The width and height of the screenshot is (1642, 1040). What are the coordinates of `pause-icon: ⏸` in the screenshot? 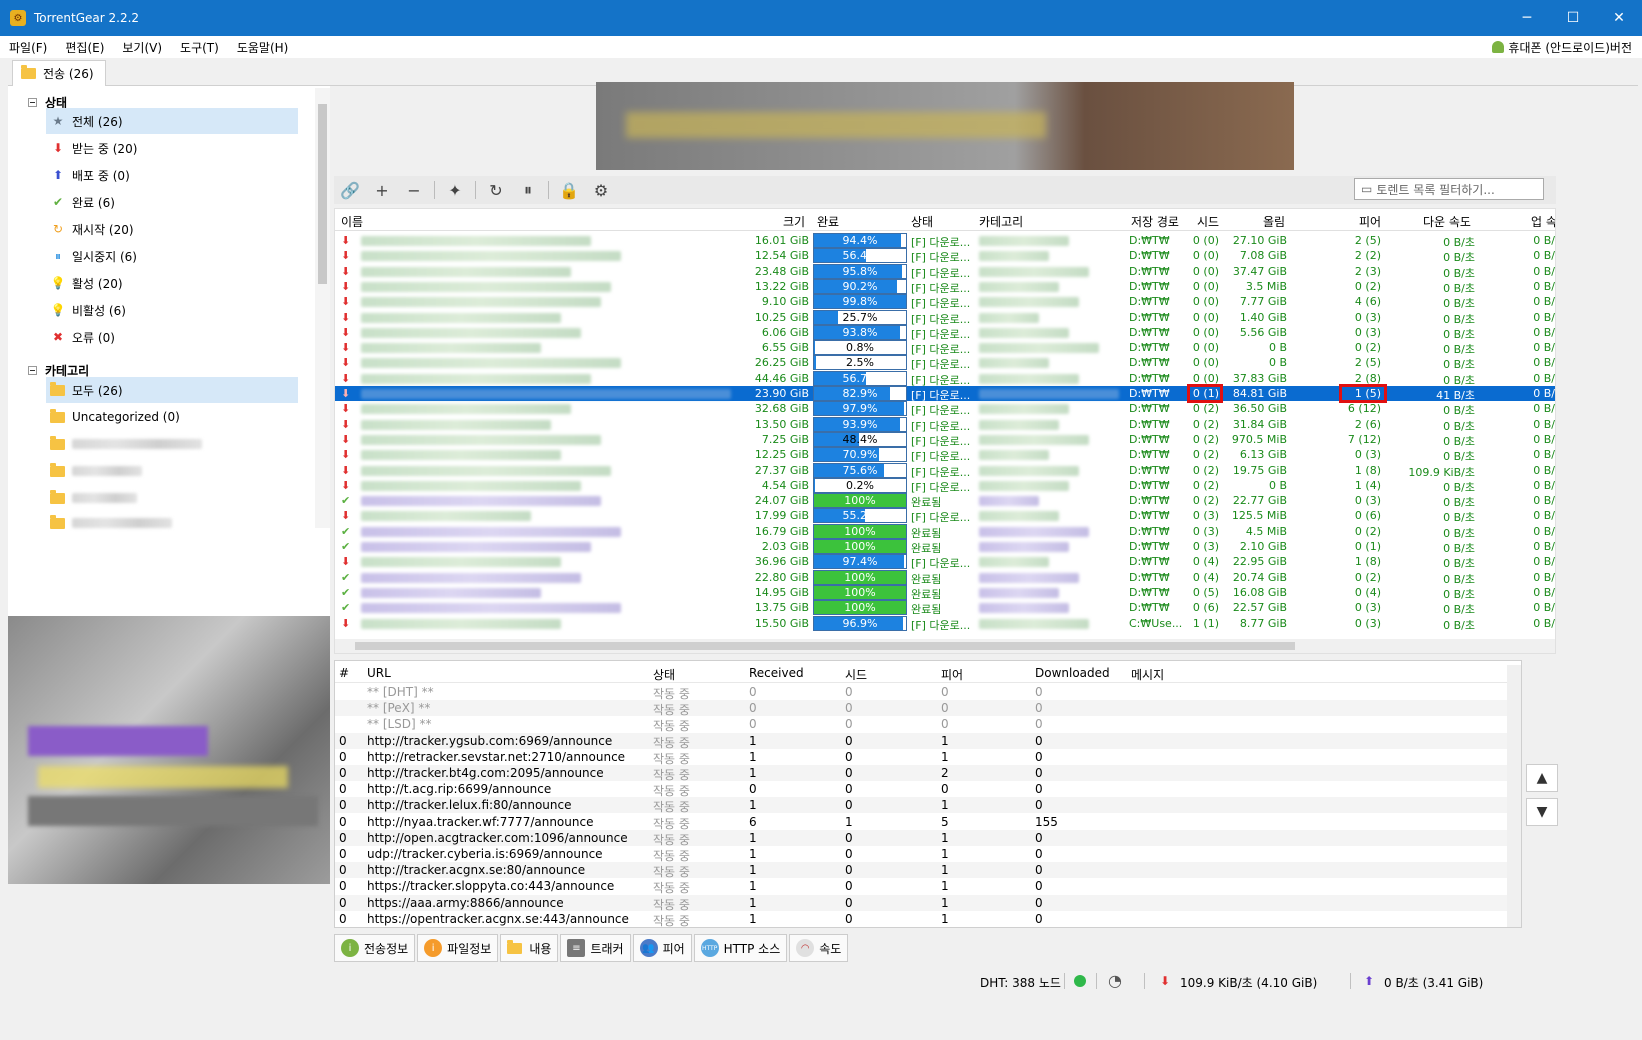 It's located at (528, 190).